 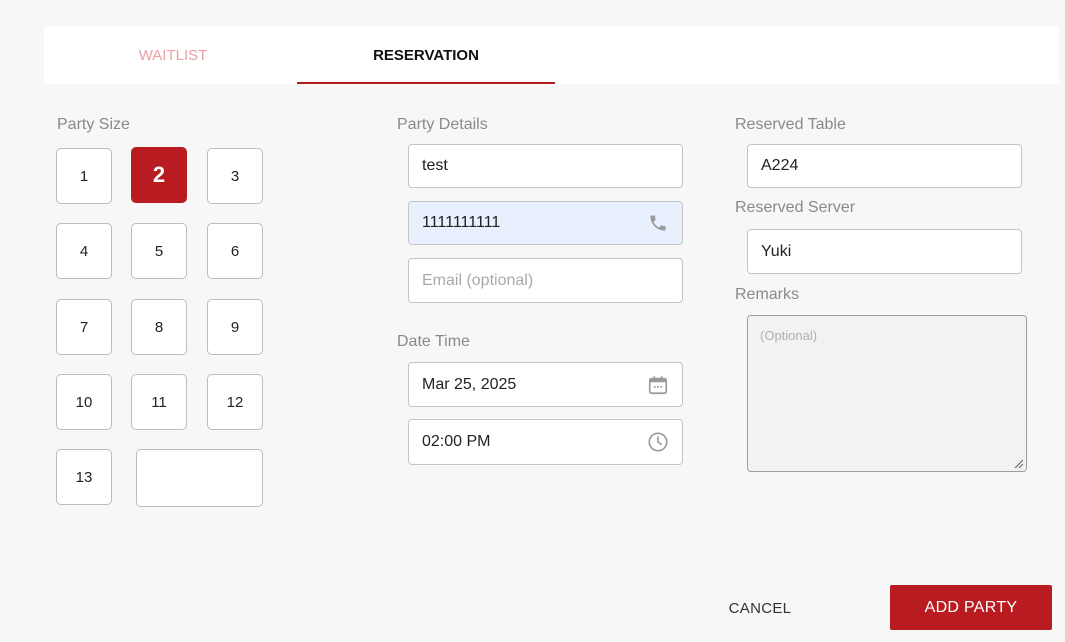 I want to click on remarks-placeholder: (Optional), so click(x=789, y=335).